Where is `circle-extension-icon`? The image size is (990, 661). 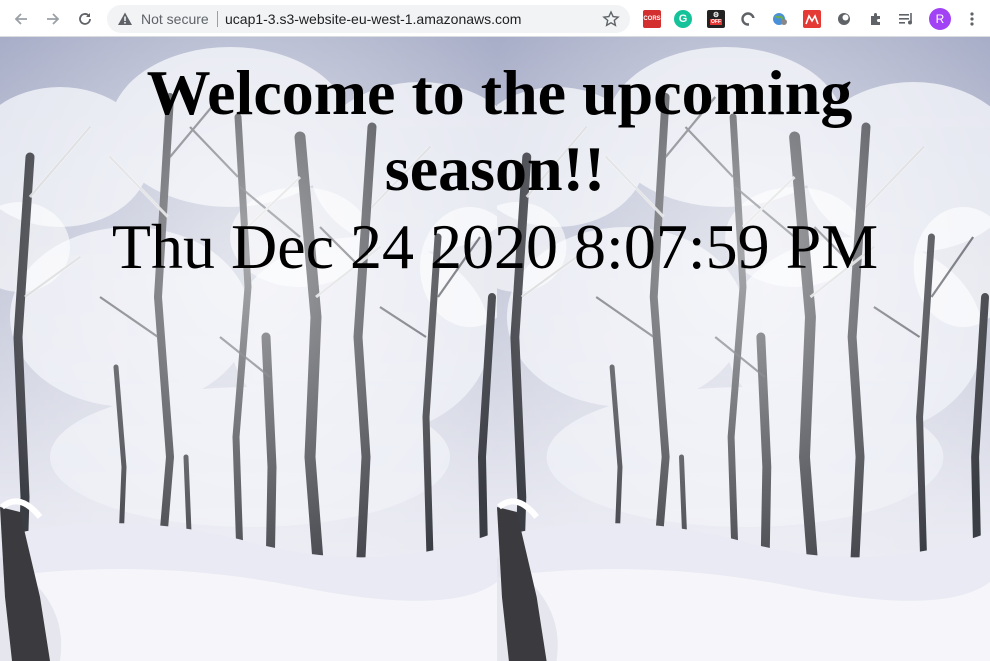
circle-extension-icon is located at coordinates (844, 19).